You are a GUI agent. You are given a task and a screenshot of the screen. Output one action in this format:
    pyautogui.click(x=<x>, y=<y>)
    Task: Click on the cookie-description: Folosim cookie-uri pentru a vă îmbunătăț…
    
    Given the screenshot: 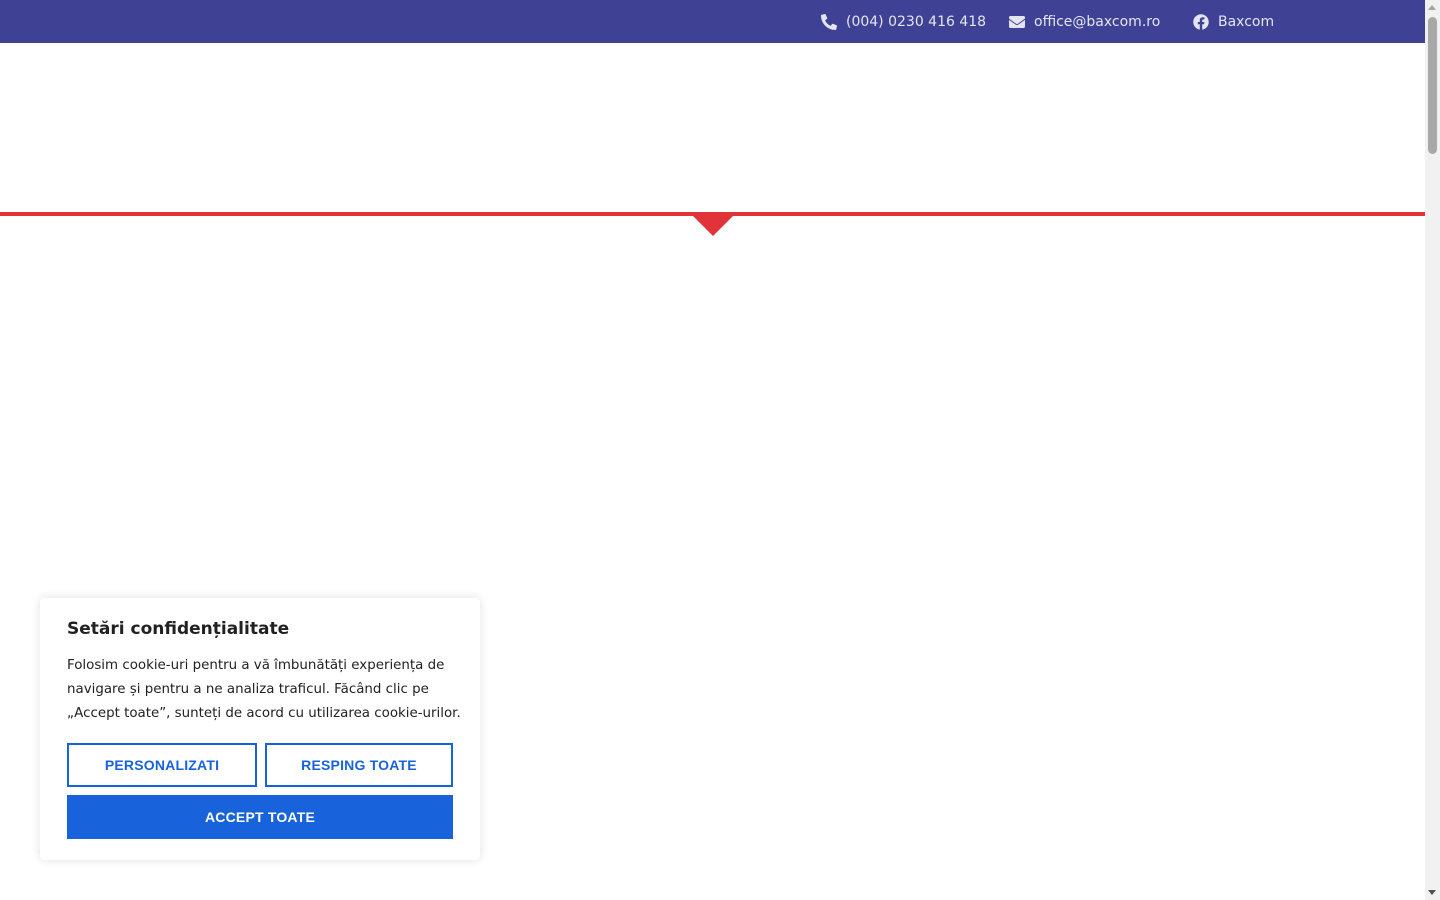 What is the action you would take?
    pyautogui.click(x=264, y=689)
    